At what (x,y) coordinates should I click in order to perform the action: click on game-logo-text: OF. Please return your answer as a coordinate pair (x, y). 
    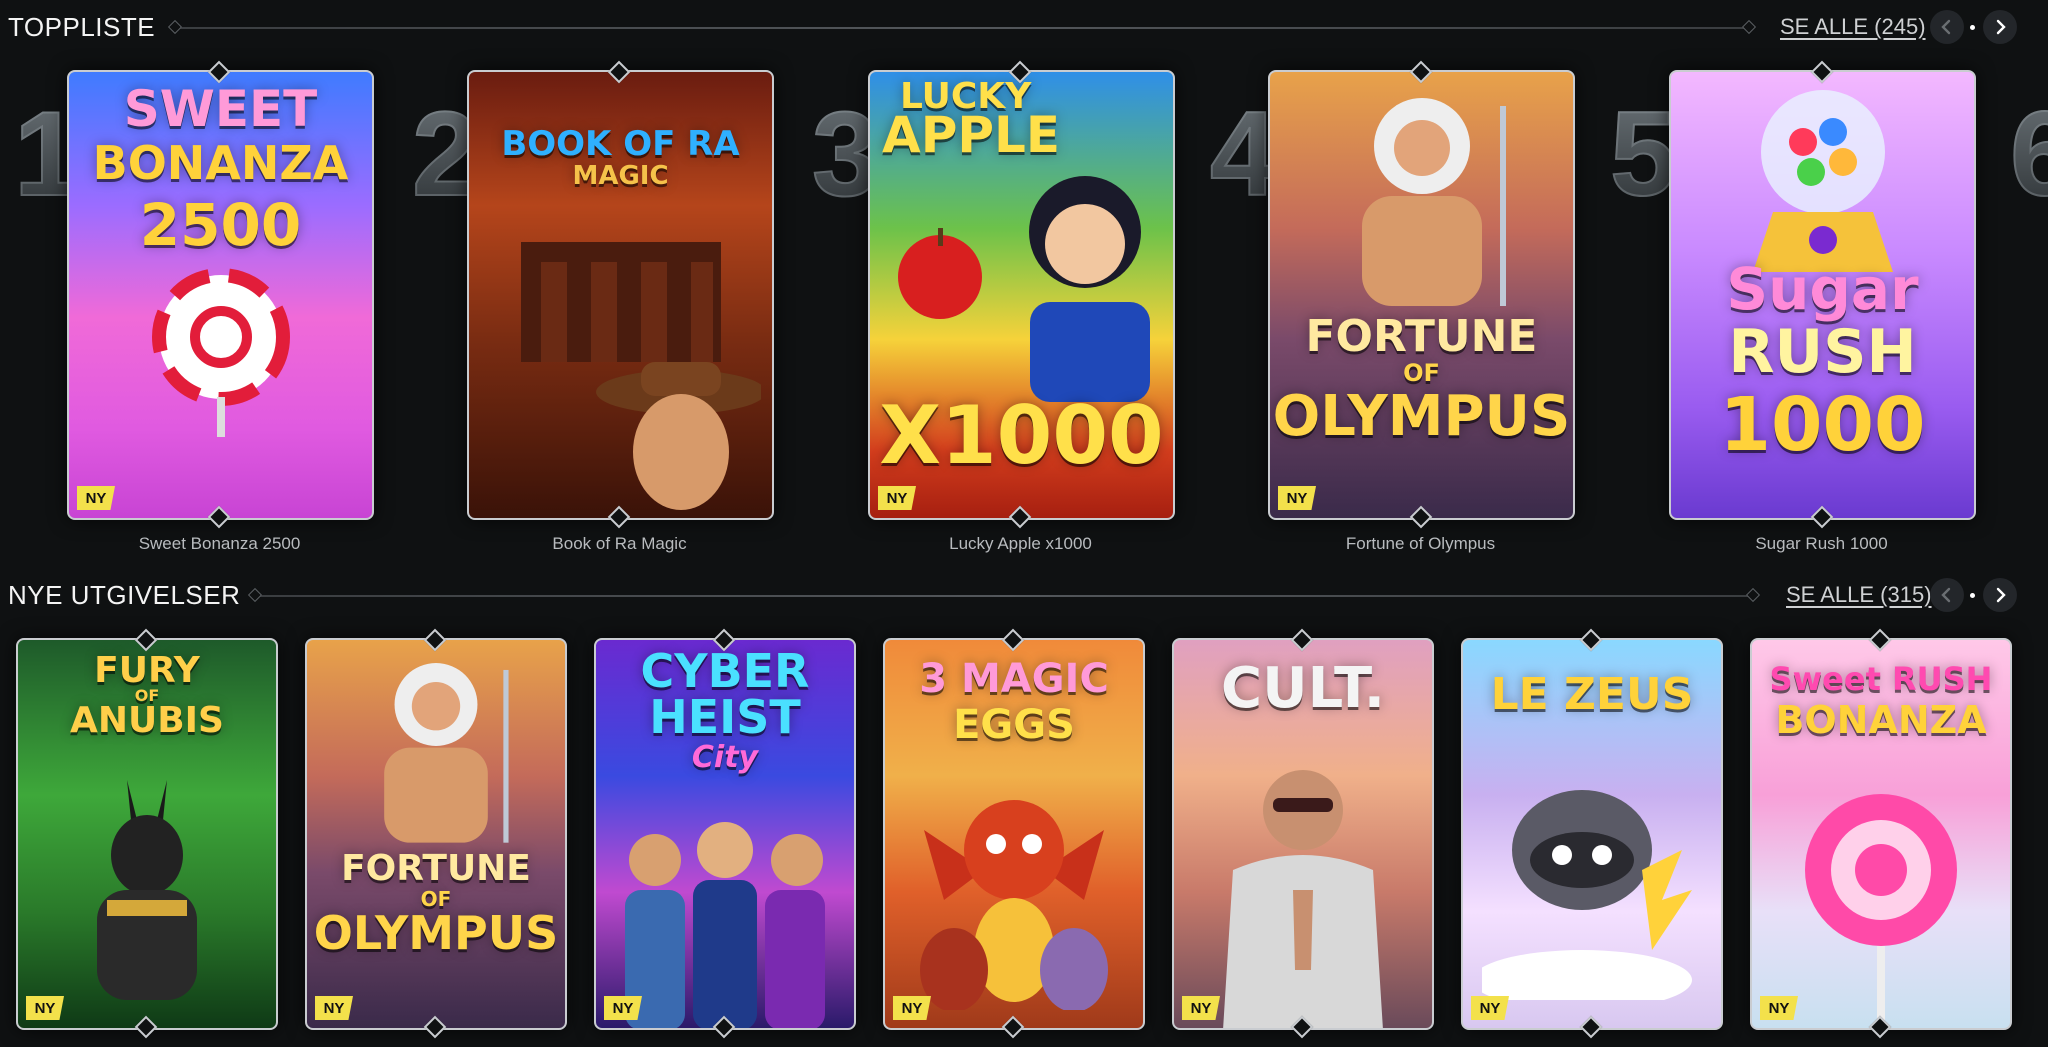
    Looking at the image, I should click on (1421, 373).